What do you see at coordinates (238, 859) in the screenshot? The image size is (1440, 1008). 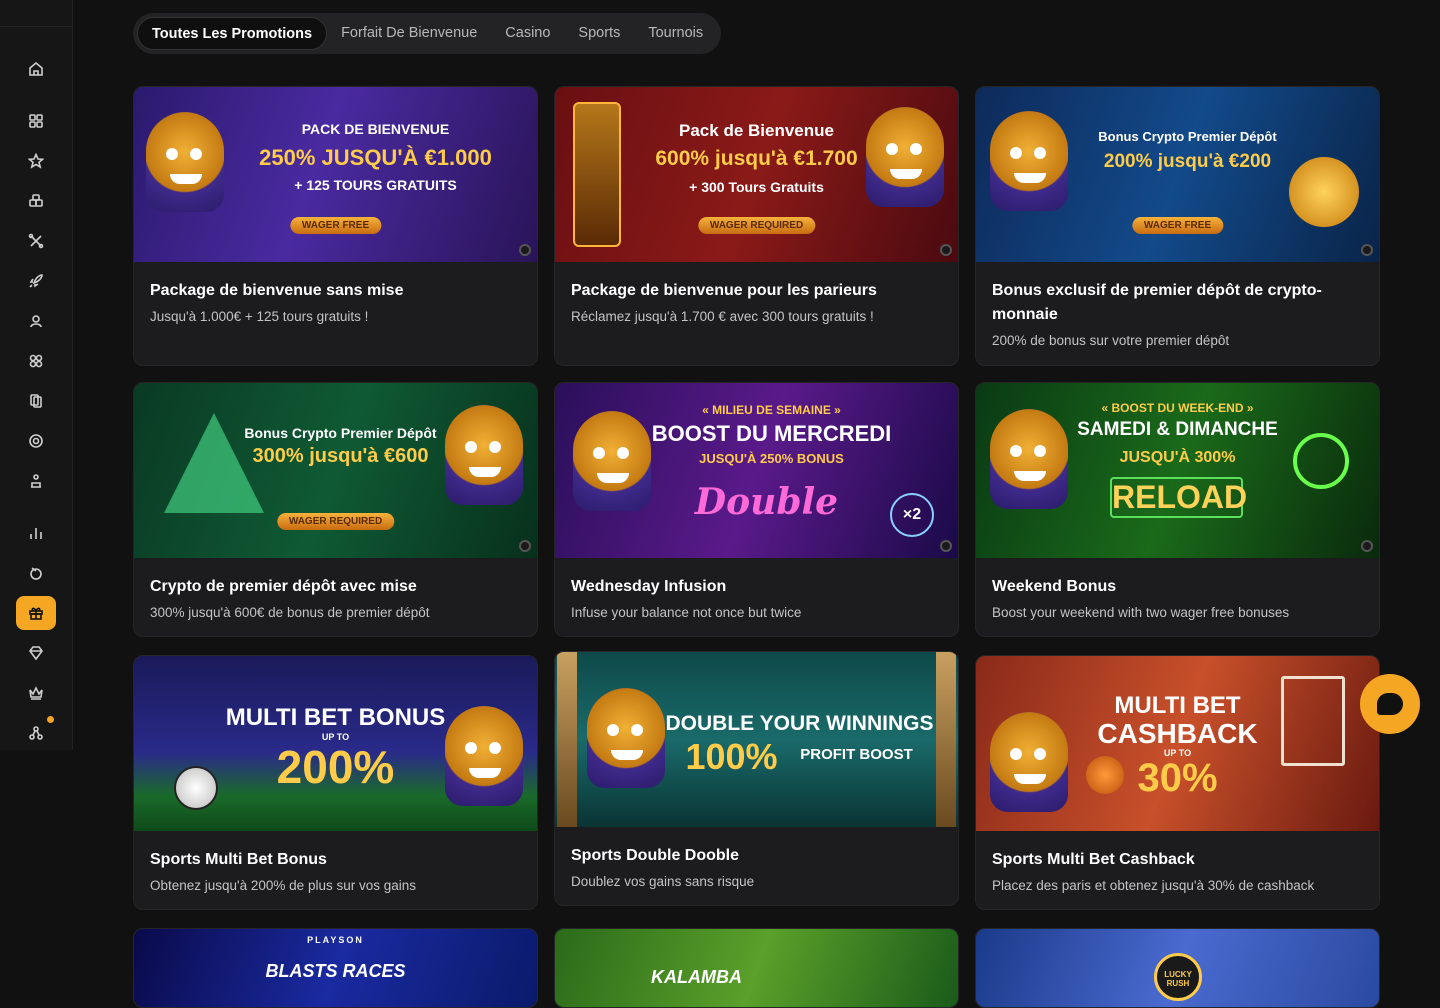 I see `promo-title: Sports Multi Bet Bonus` at bounding box center [238, 859].